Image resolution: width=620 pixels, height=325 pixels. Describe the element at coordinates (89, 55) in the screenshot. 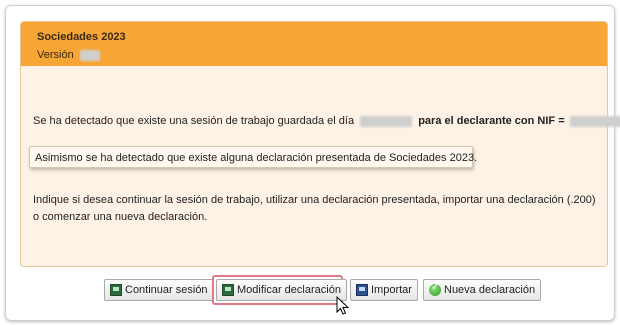

I see `version-redacted` at that location.